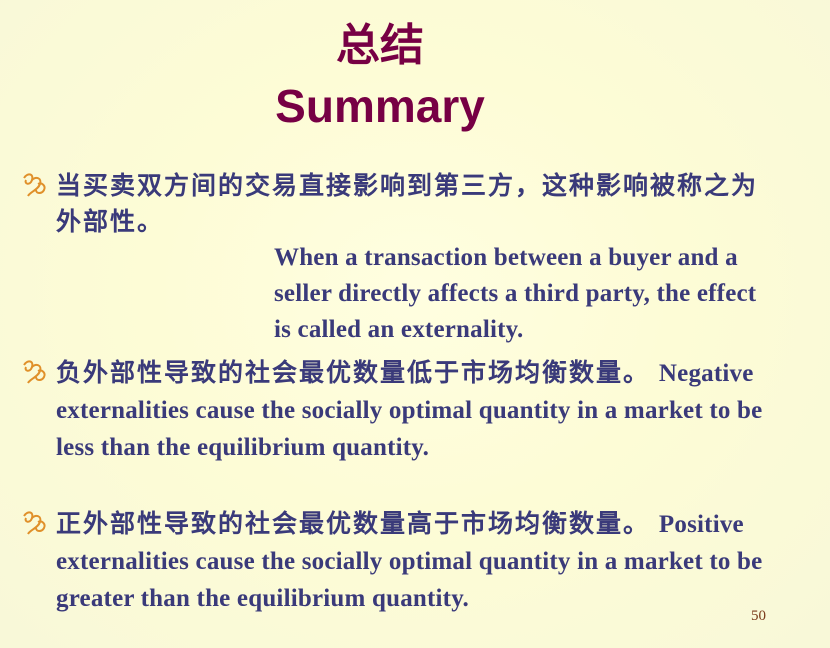 The height and width of the screenshot is (648, 830). What do you see at coordinates (353, 372) in the screenshot?
I see `bullet-2-chinese: 负外部性导致的社会最优数量低于市场均衡数量。` at bounding box center [353, 372].